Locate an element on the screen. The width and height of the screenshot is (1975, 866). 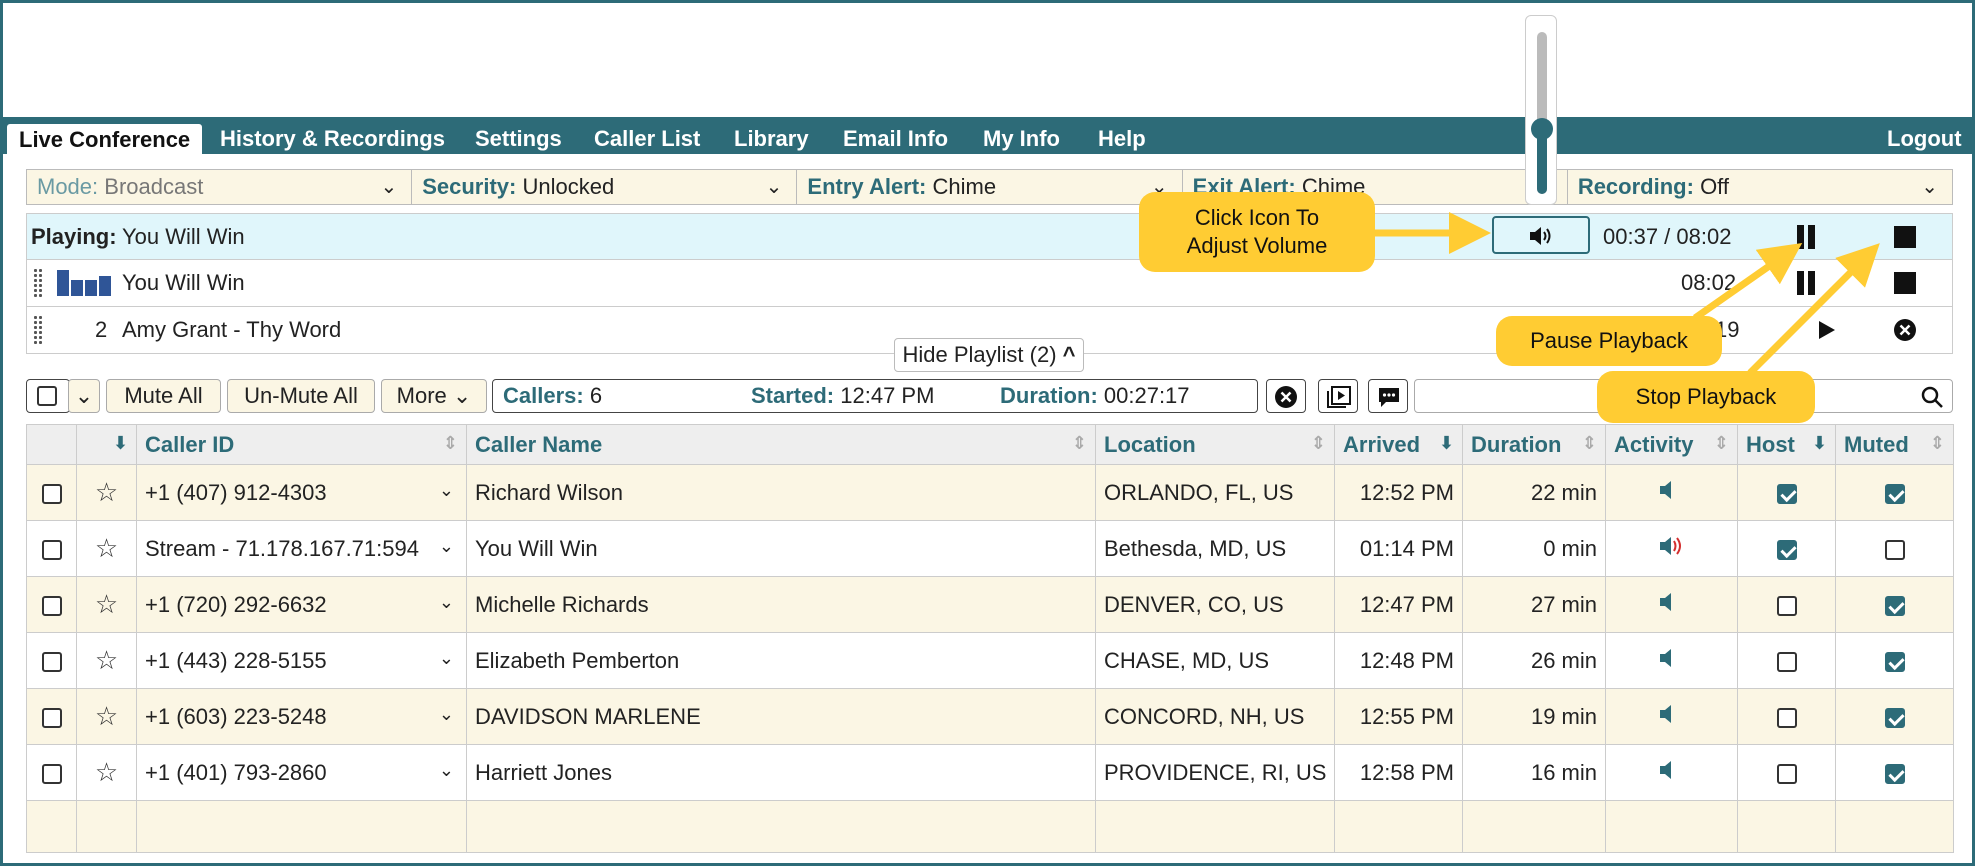
arrived-header: Arrived ⬇ is located at coordinates (1398, 444).